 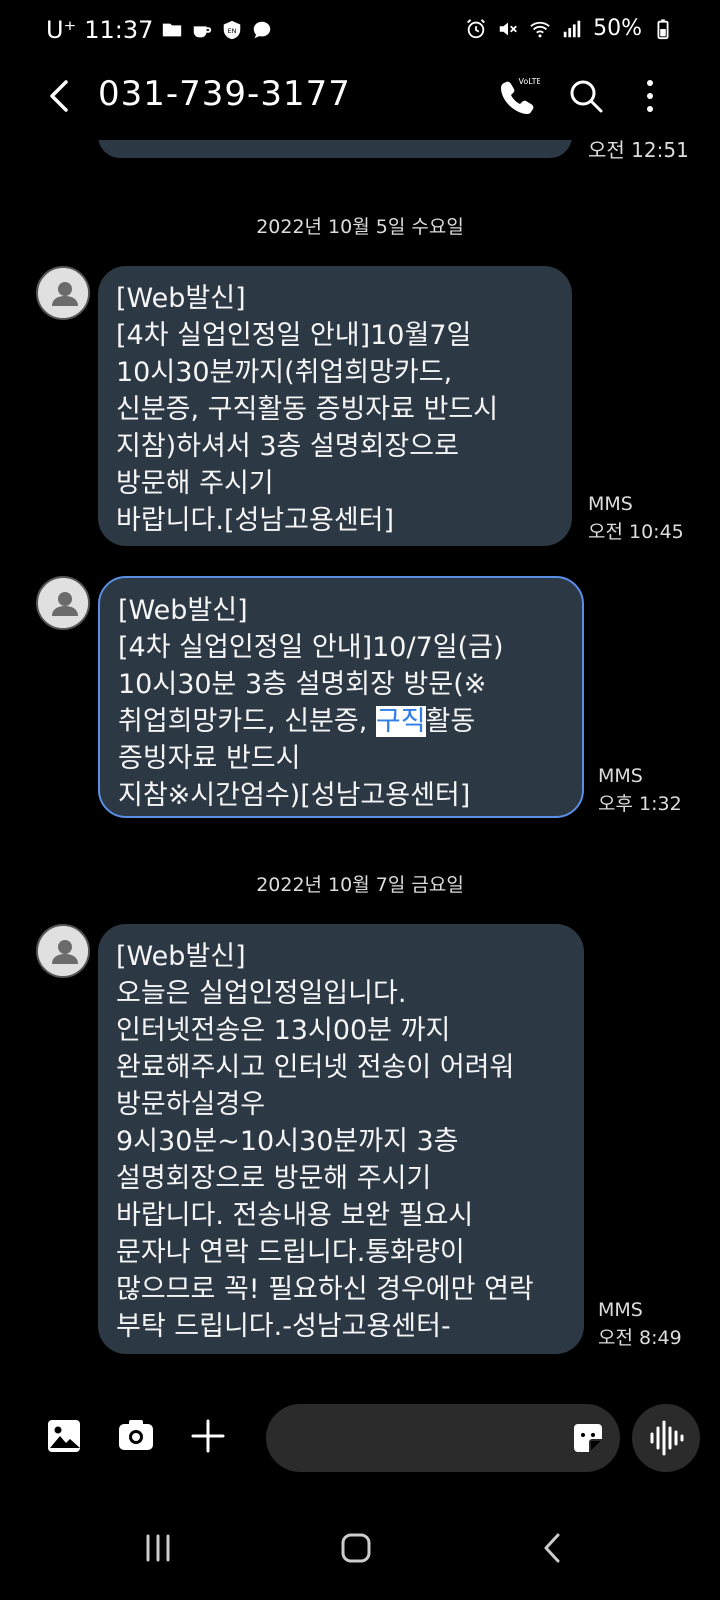 I want to click on clock: 11:37, so click(x=119, y=30).